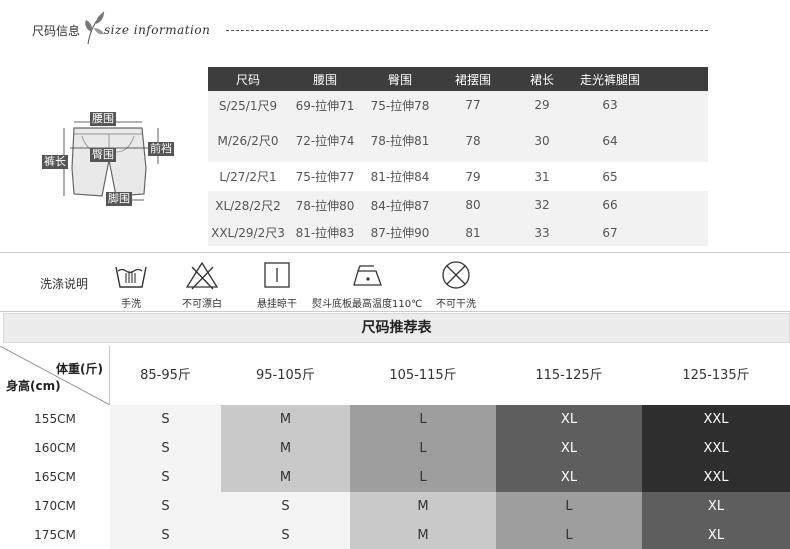 This screenshot has height=549, width=790. I want to click on size-info-title: 尺码信息, so click(56, 31).